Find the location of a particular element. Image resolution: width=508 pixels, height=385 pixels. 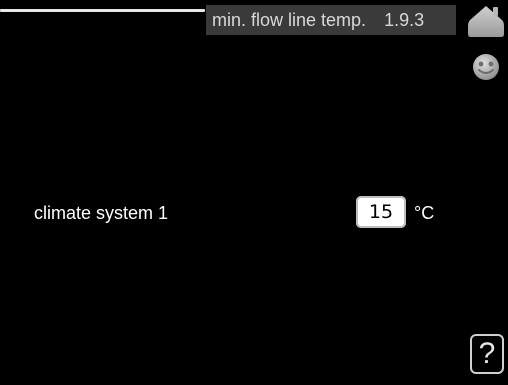

header-divider-line is located at coordinates (102, 10).